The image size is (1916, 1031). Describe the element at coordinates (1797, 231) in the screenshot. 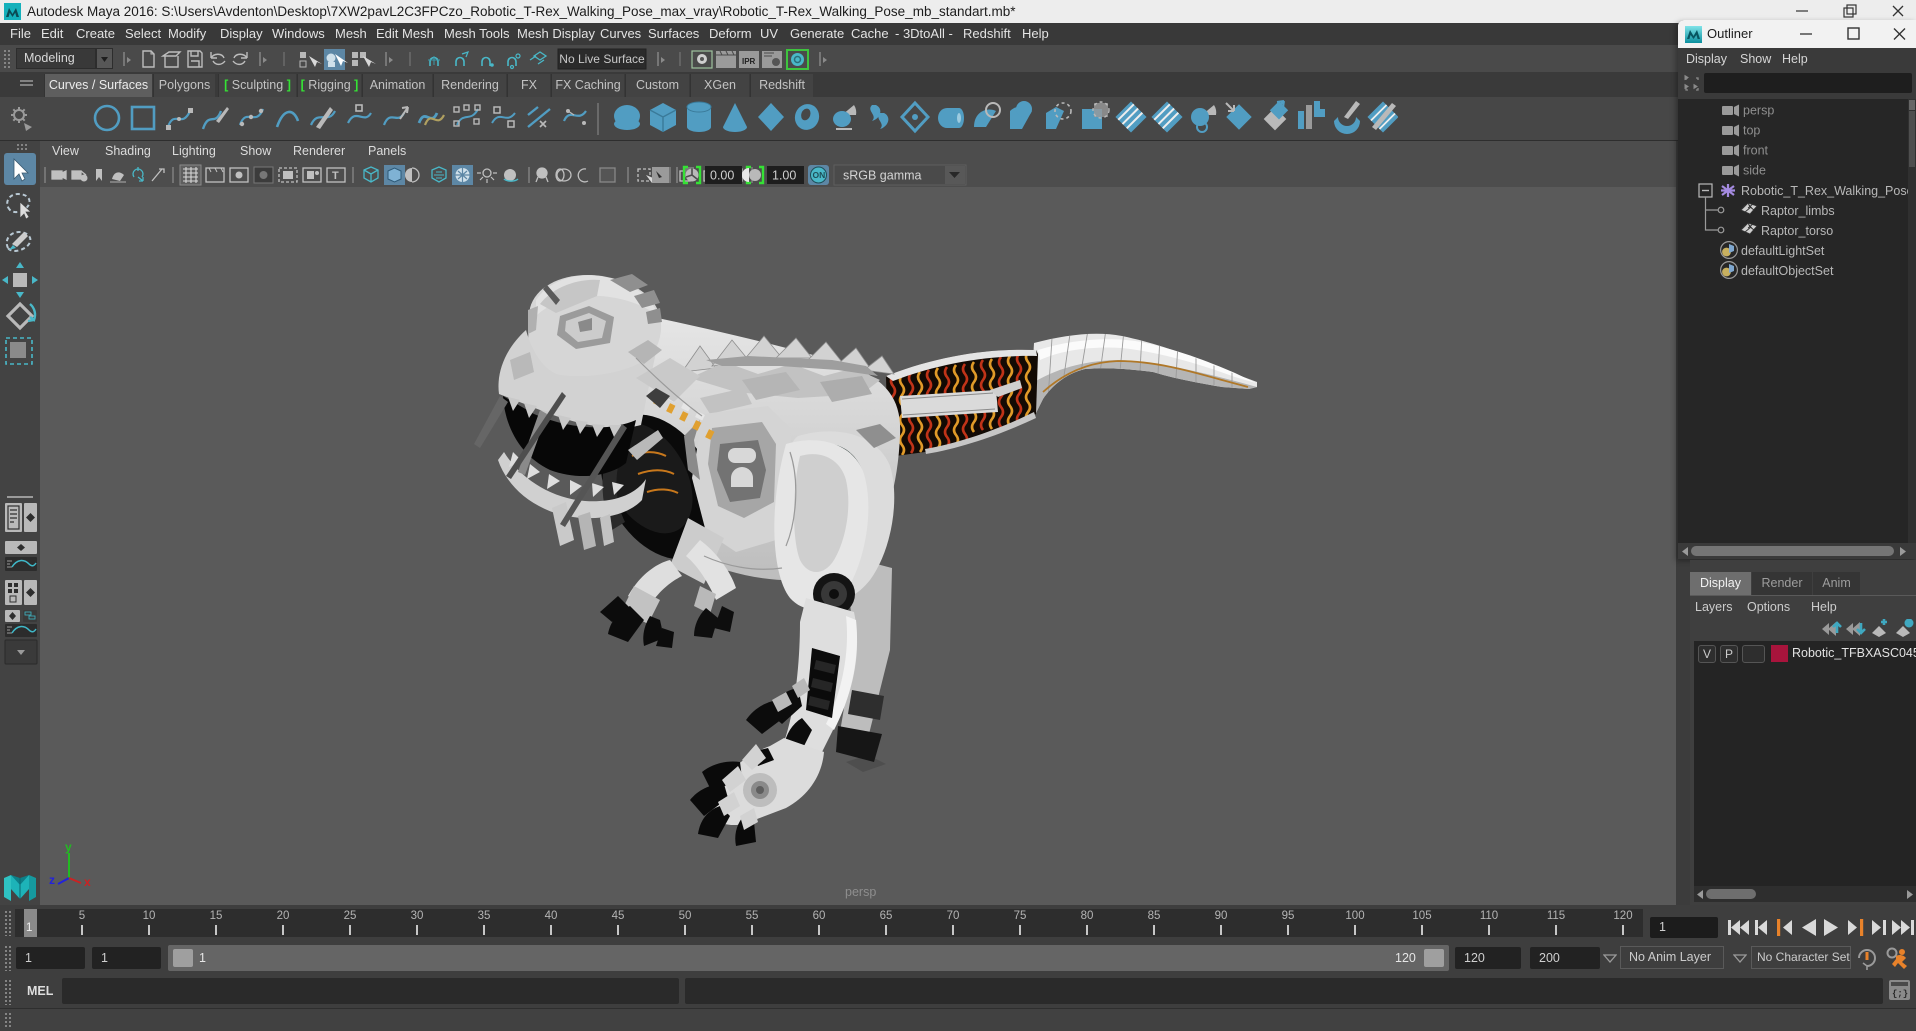

I see `svg-text: Raptor_torso` at that location.